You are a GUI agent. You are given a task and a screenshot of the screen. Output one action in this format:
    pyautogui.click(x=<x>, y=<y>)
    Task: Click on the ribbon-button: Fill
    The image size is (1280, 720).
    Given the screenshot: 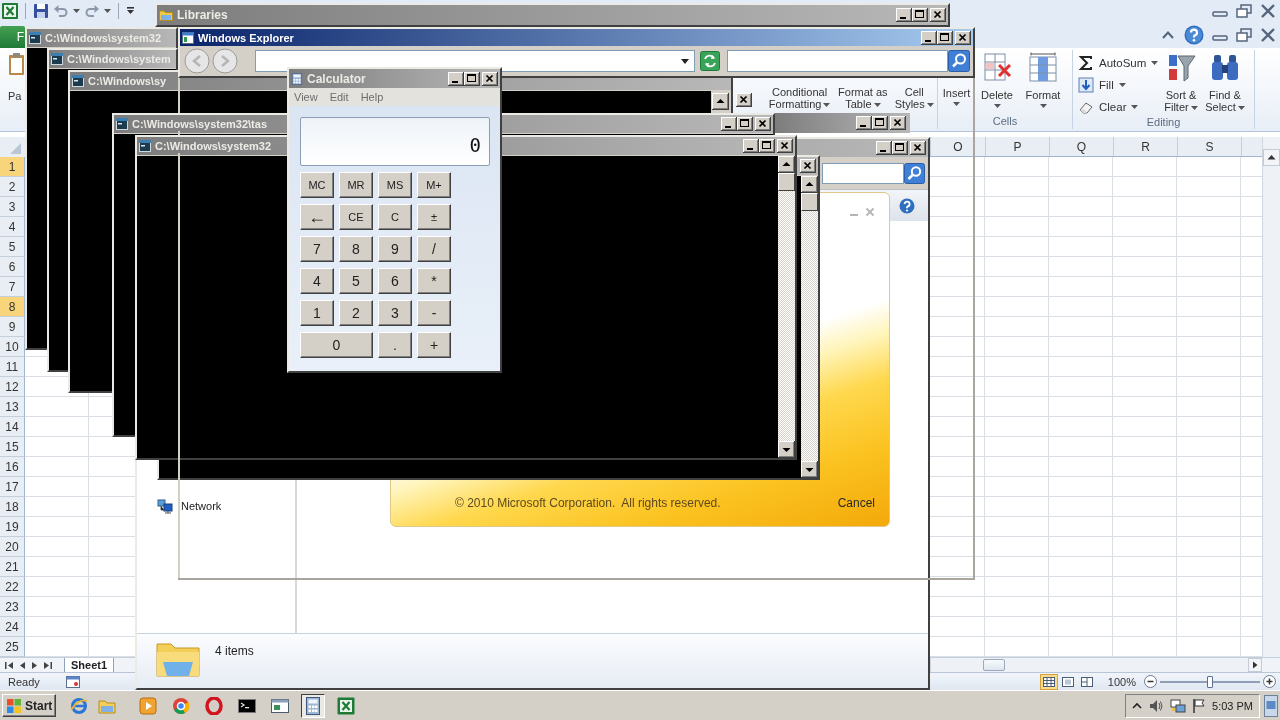 What is the action you would take?
    pyautogui.click(x=1118, y=85)
    